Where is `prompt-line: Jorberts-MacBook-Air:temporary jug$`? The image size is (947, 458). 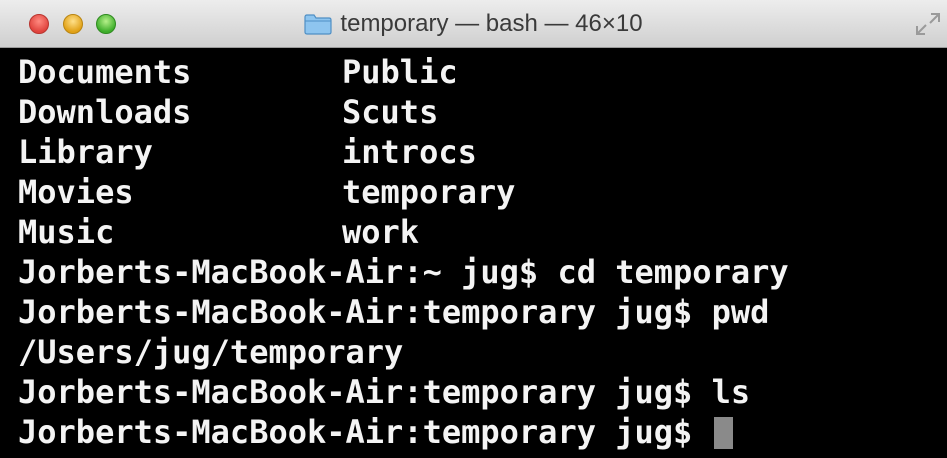 prompt-line: Jorberts-MacBook-Air:temporary jug$ is located at coordinates (375, 432).